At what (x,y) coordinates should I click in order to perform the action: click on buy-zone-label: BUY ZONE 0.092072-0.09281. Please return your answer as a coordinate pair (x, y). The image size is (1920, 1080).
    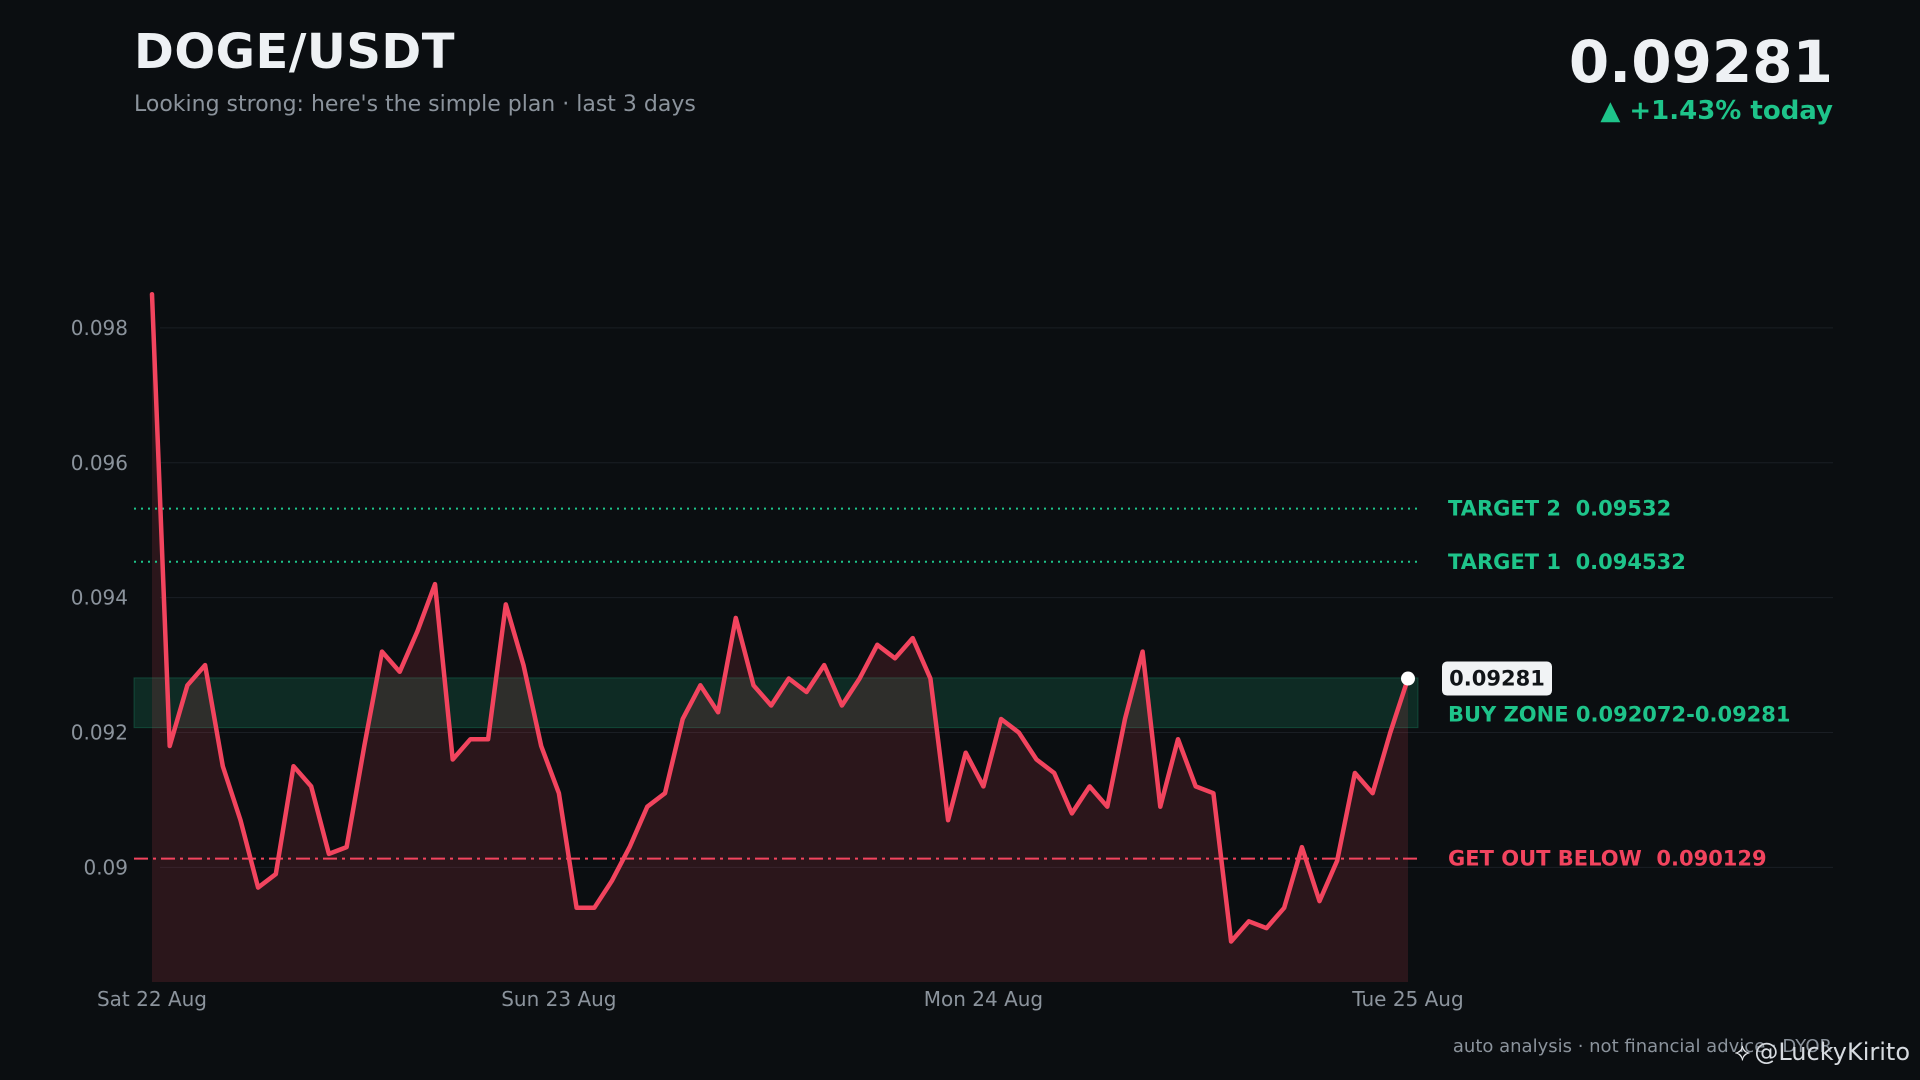
    Looking at the image, I should click on (1619, 715).